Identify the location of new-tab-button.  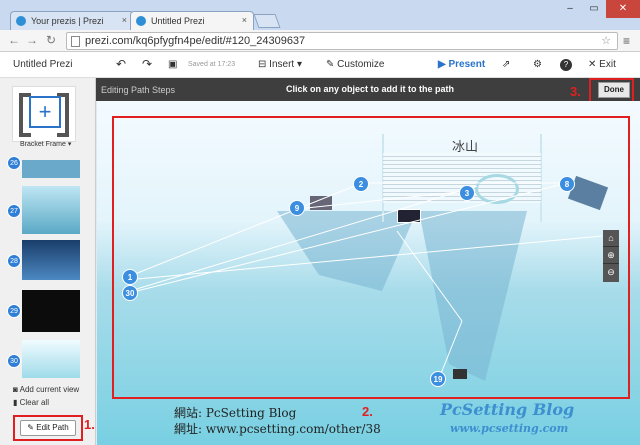
(267, 21).